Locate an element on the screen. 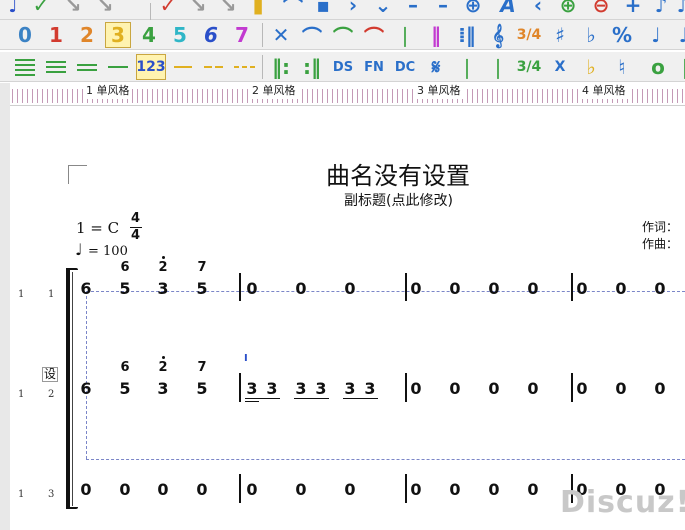  arrow-tool-icon-2: ↘ is located at coordinates (105, 9).